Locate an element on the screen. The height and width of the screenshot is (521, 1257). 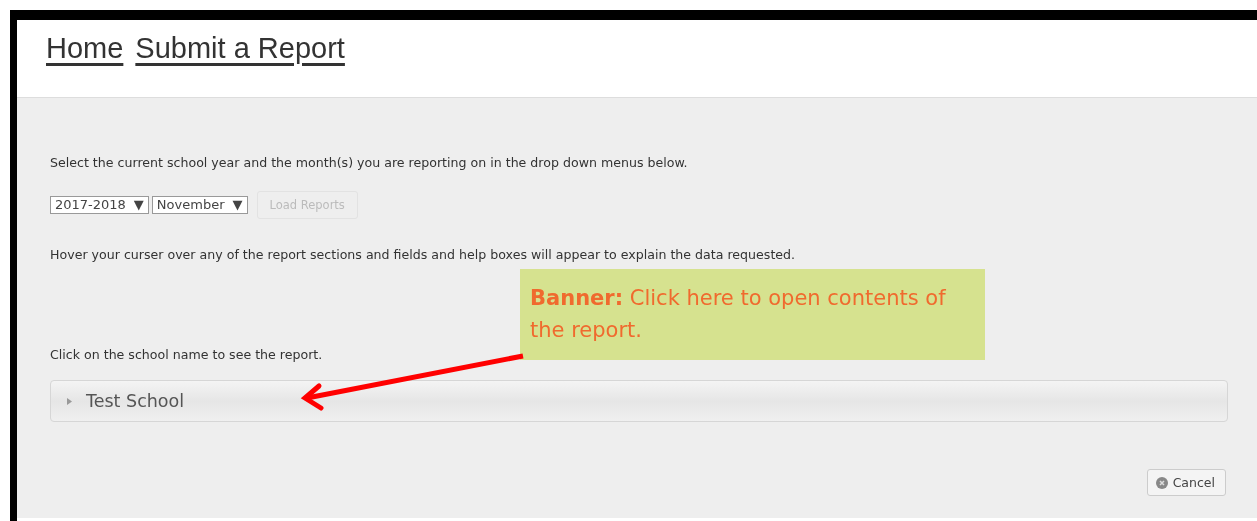
breadcrumb-link: Home is located at coordinates (85, 48).